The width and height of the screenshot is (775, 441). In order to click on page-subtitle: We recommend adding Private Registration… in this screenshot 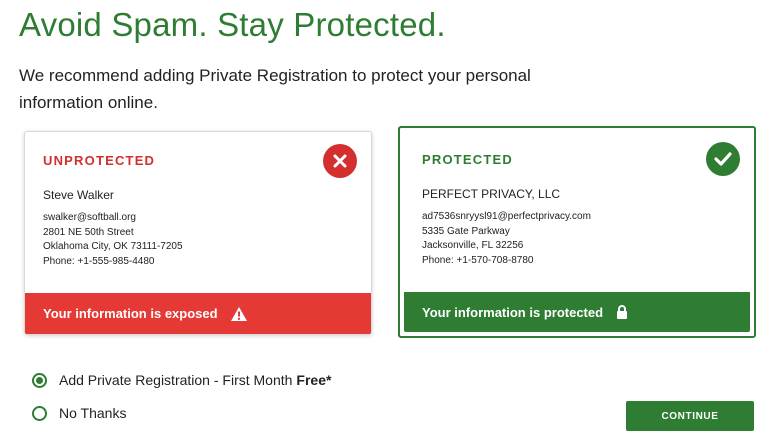, I will do `click(275, 89)`.